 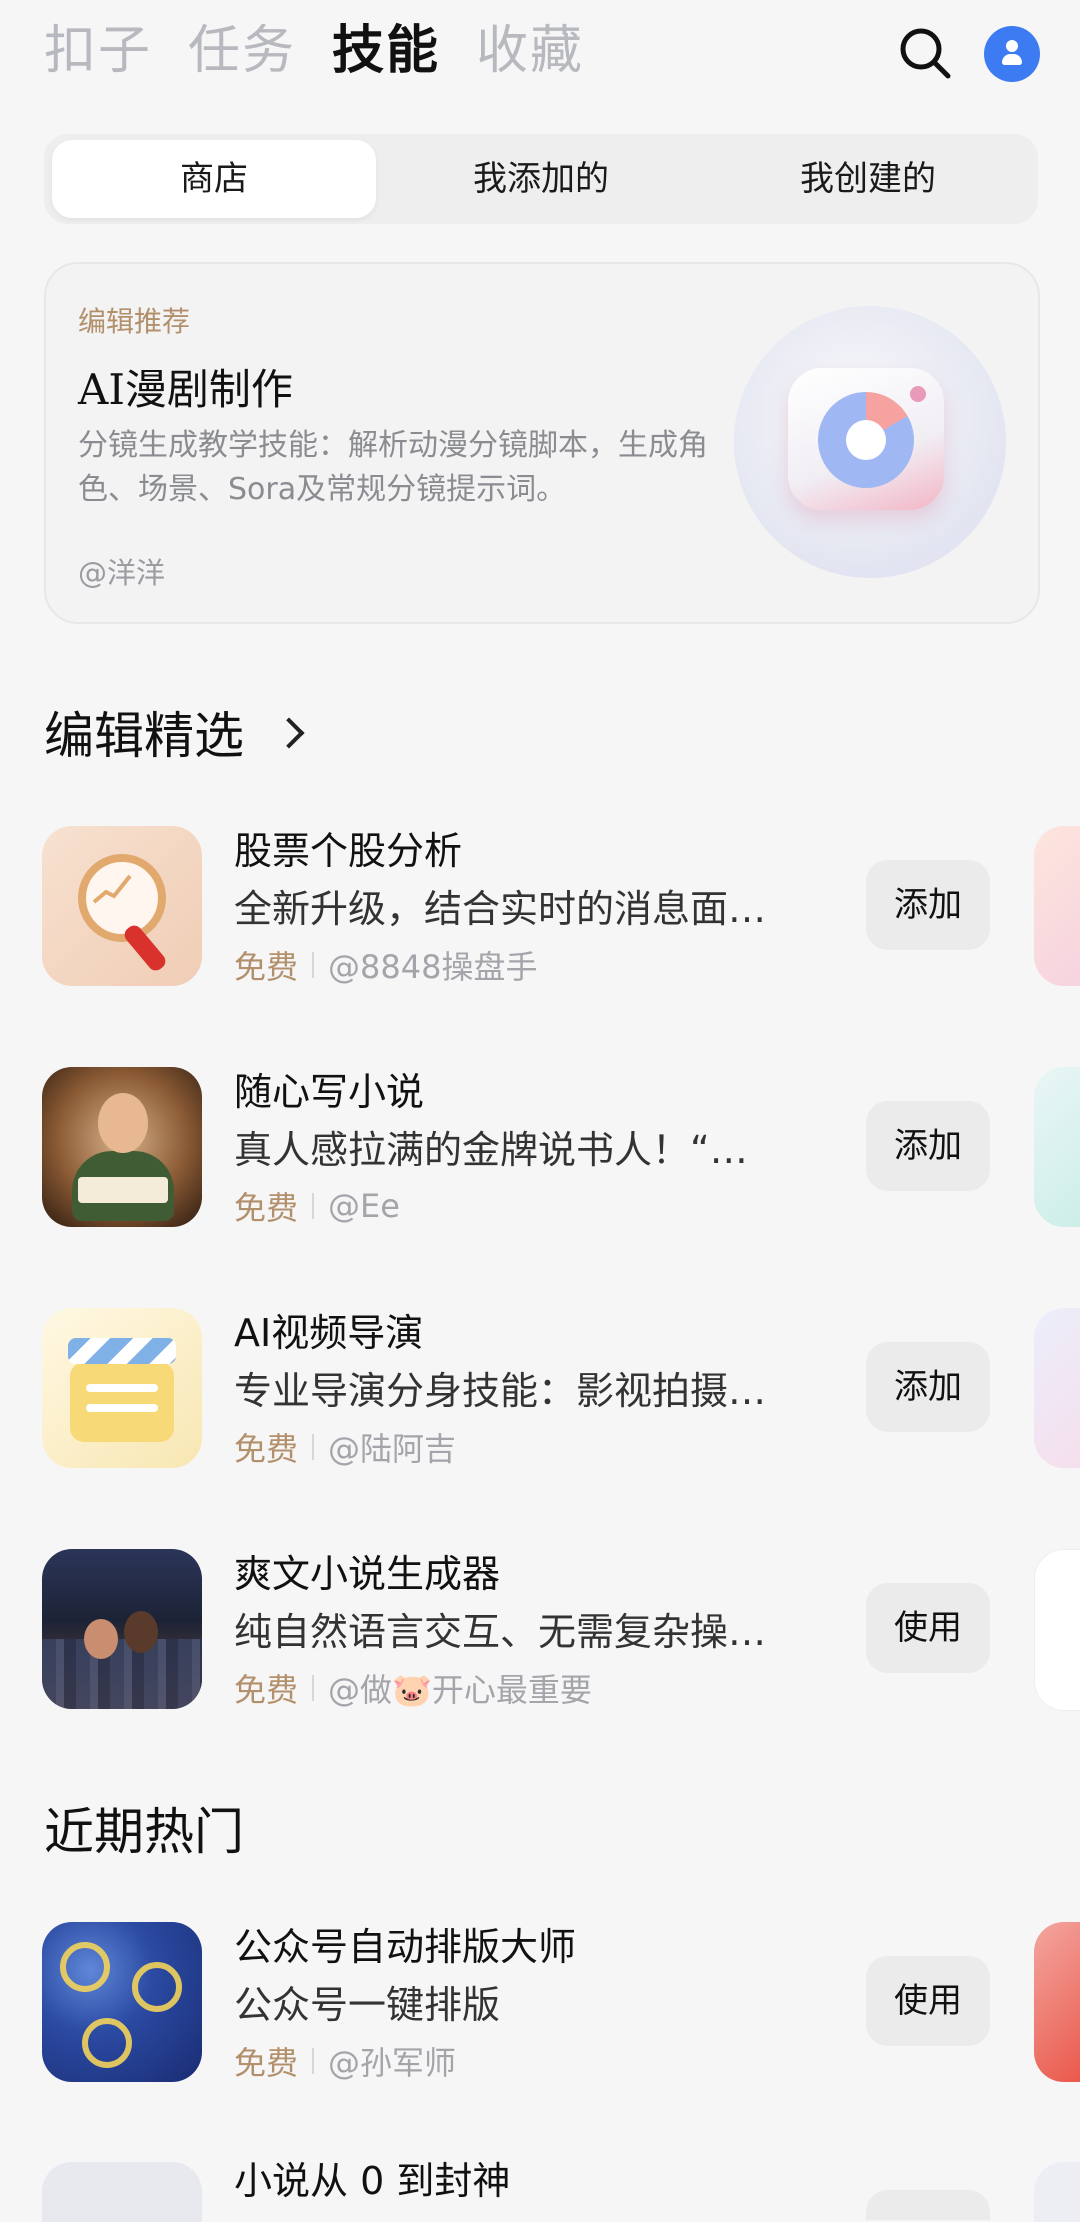 I want to click on author-label: @做🐷开心最重要, so click(x=460, y=1690).